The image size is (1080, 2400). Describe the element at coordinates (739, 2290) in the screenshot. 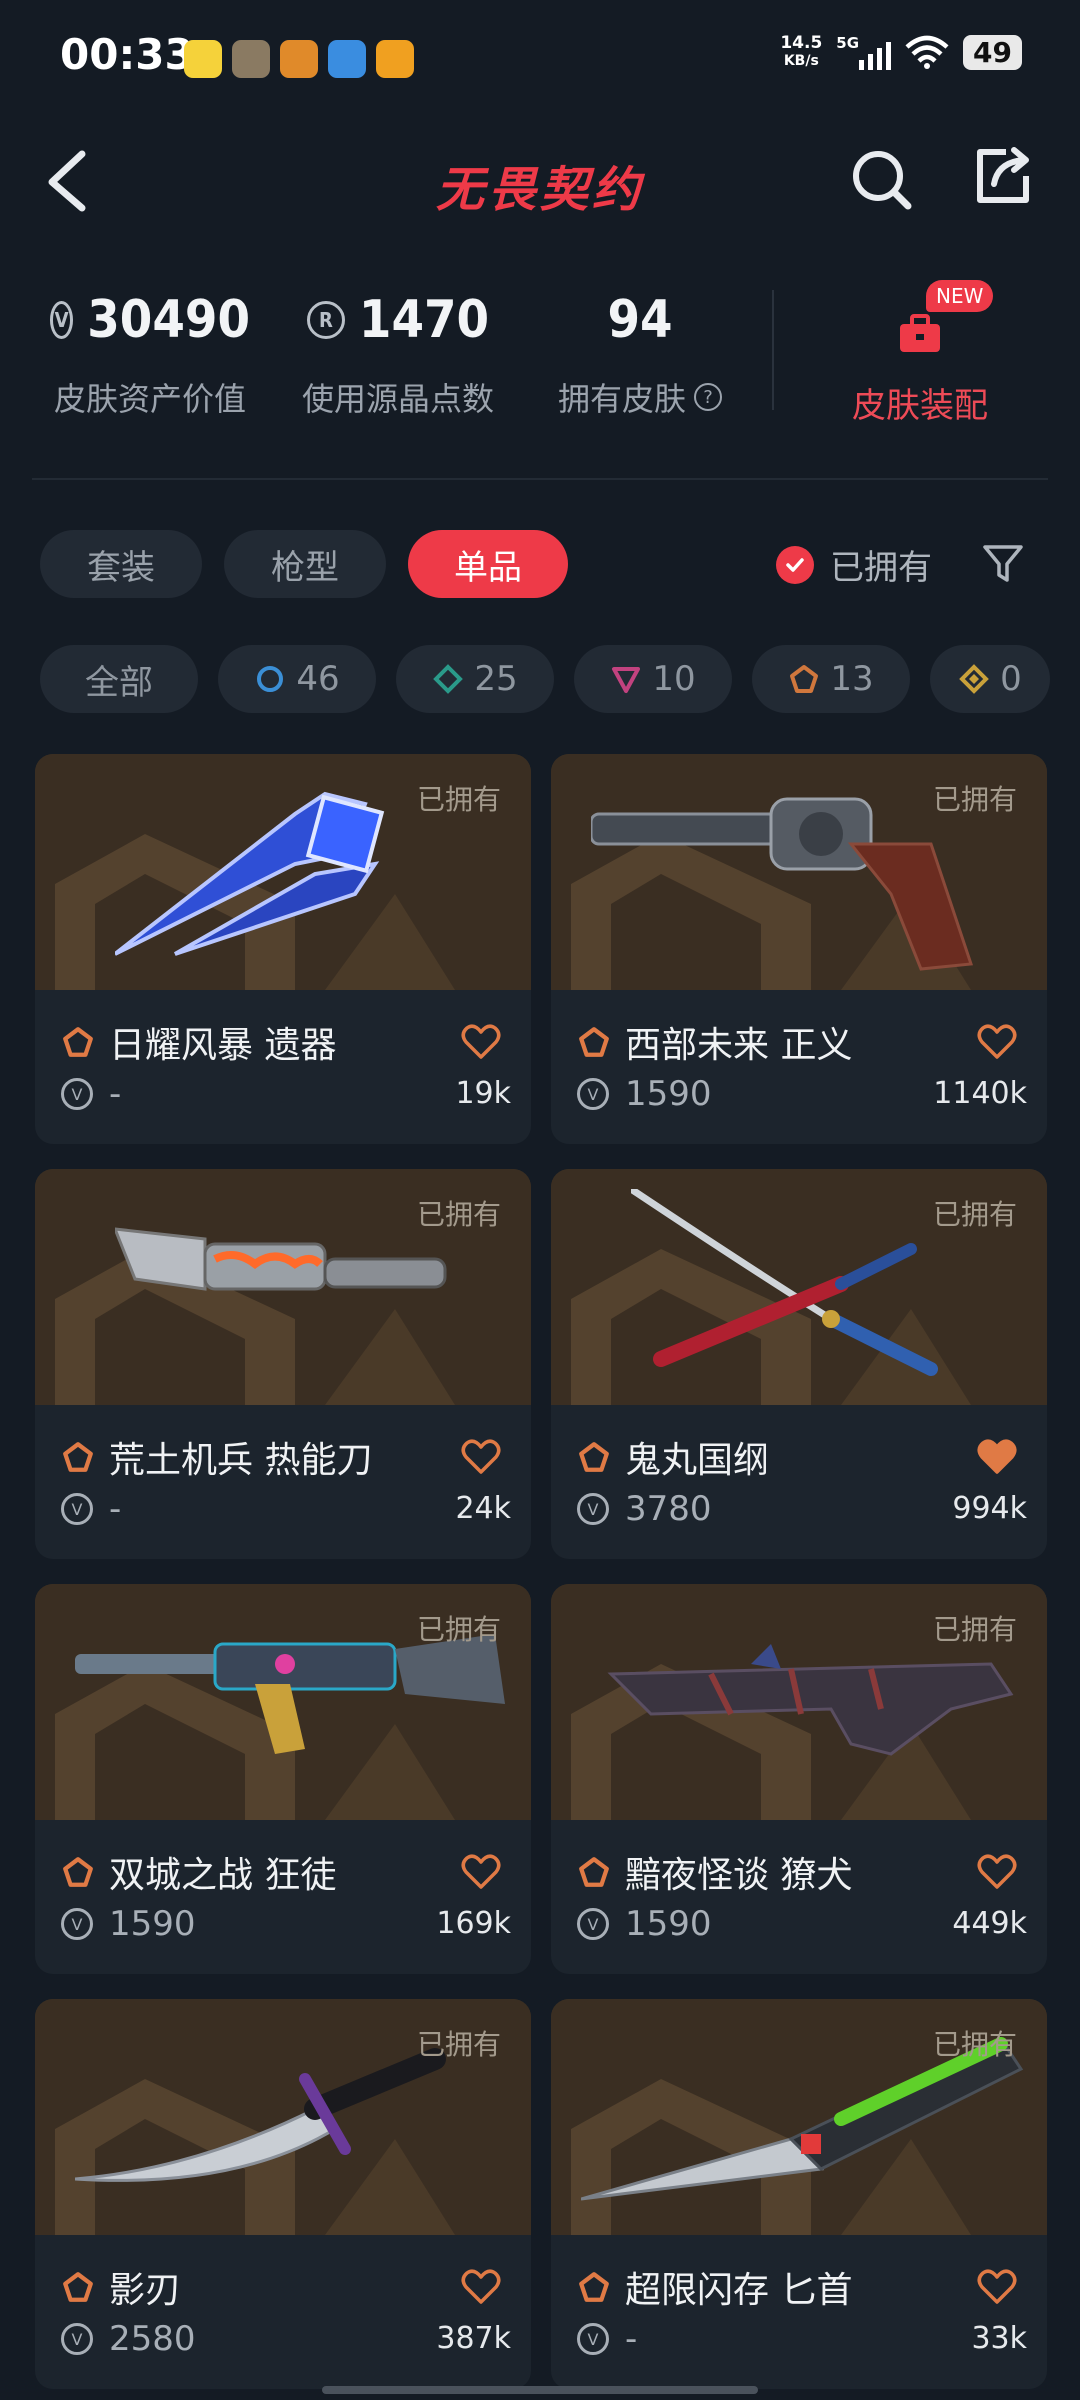

I see `skin-name: 超限闪存 匕首` at that location.